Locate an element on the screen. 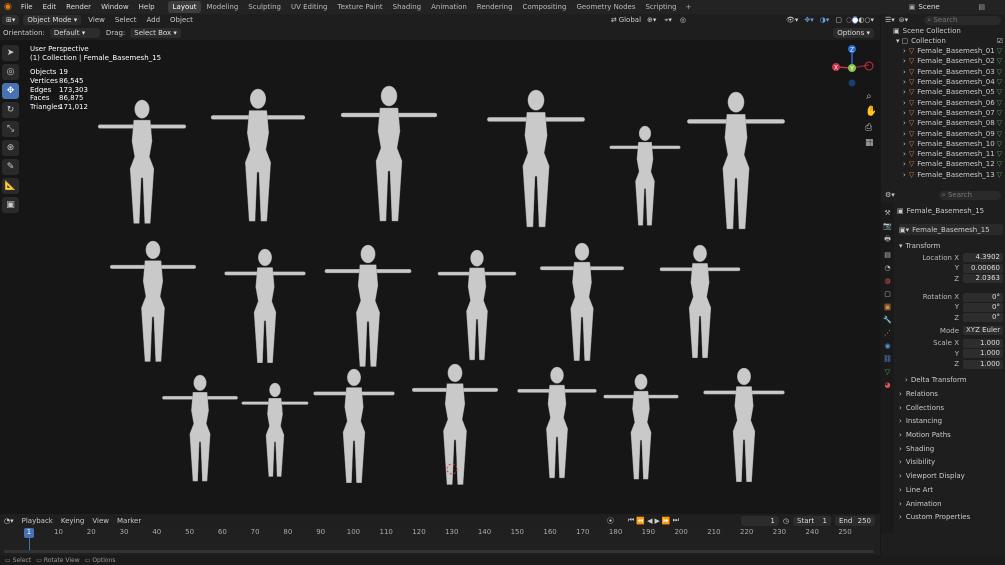 The height and width of the screenshot is (565, 1005). menu-help: Help is located at coordinates (147, 7).